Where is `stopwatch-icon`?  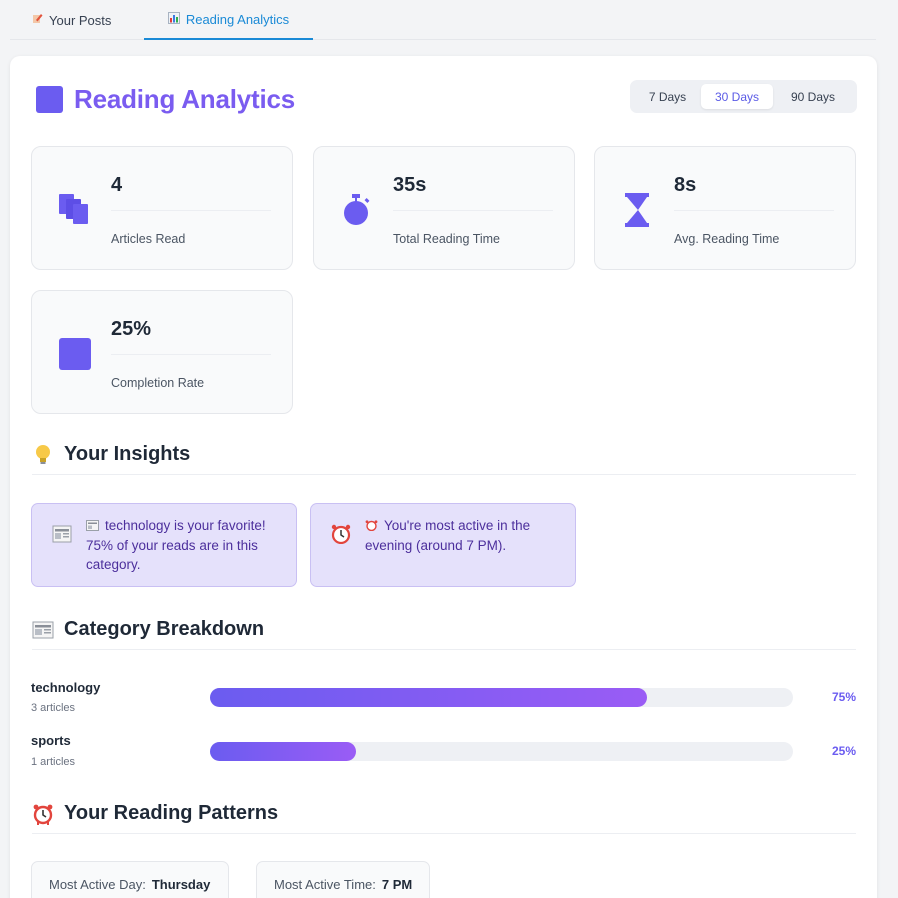 stopwatch-icon is located at coordinates (357, 210).